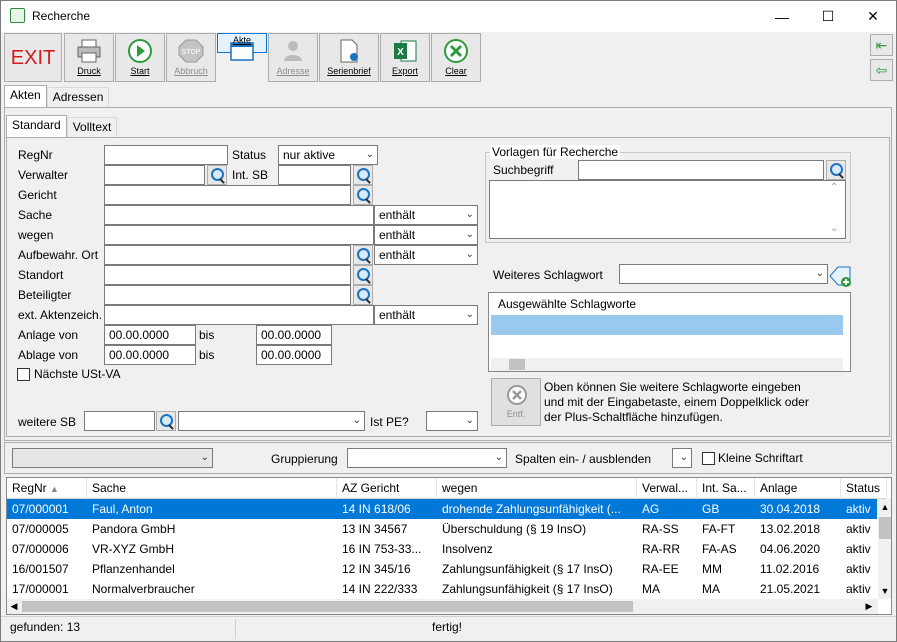  What do you see at coordinates (294, 335) in the screenshot?
I see `anlage-bis-input: 00.00.0000` at bounding box center [294, 335].